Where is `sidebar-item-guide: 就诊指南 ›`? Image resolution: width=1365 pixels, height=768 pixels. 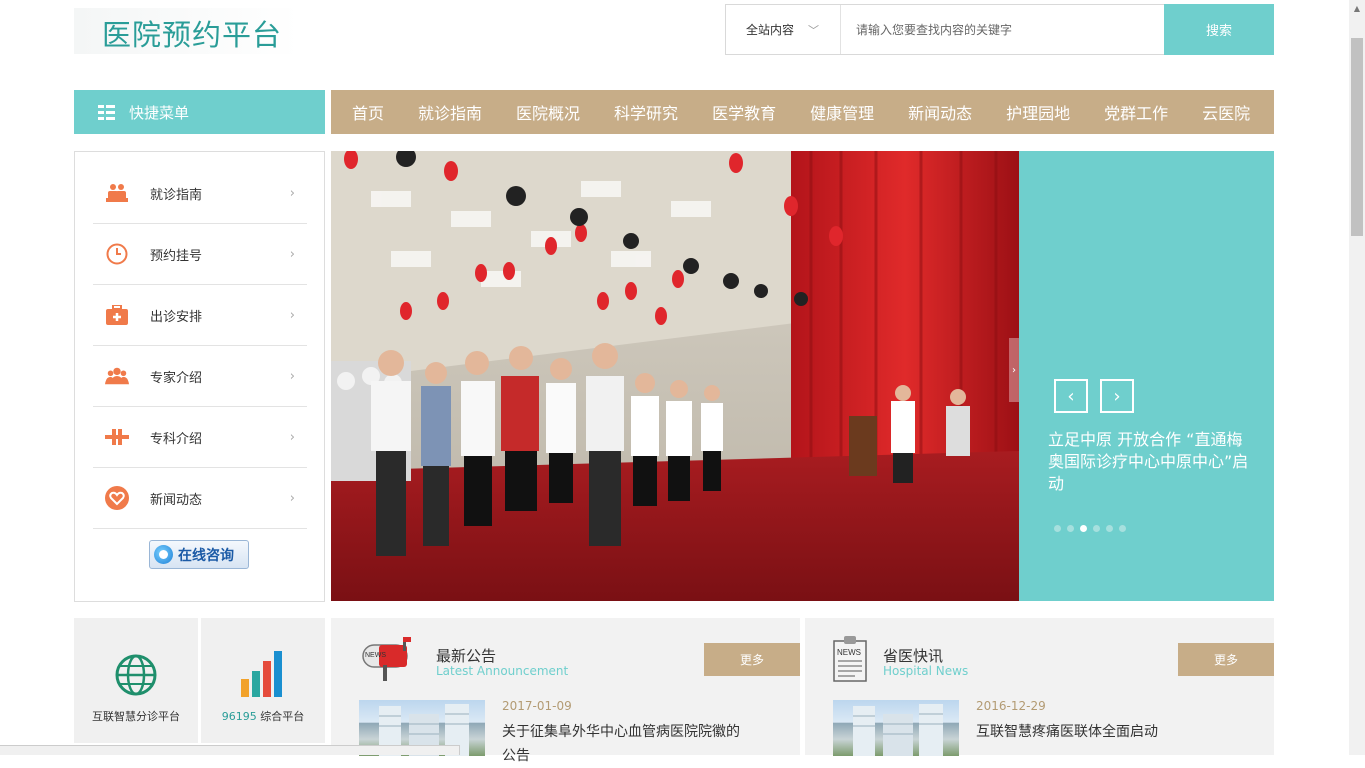 sidebar-item-guide: 就诊指南 › is located at coordinates (200, 193).